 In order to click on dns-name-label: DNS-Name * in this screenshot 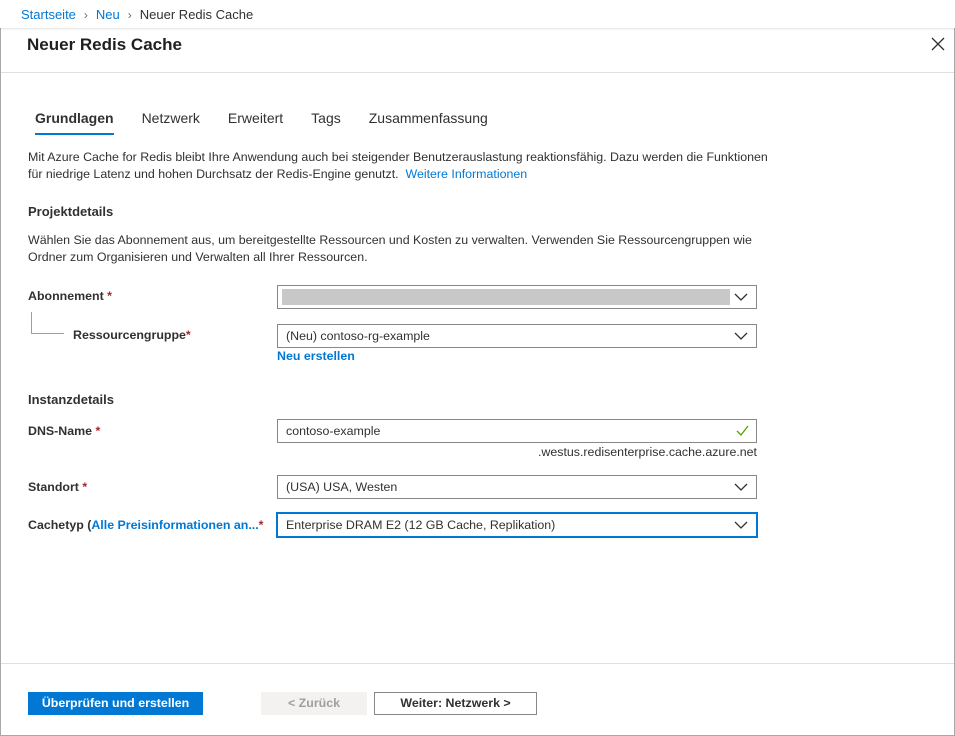, I will do `click(64, 431)`.